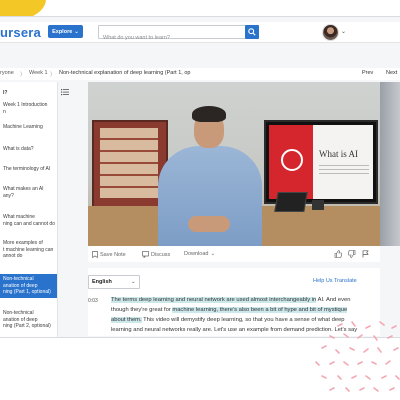  I want to click on sidebar-item-label: any?, so click(8, 195).